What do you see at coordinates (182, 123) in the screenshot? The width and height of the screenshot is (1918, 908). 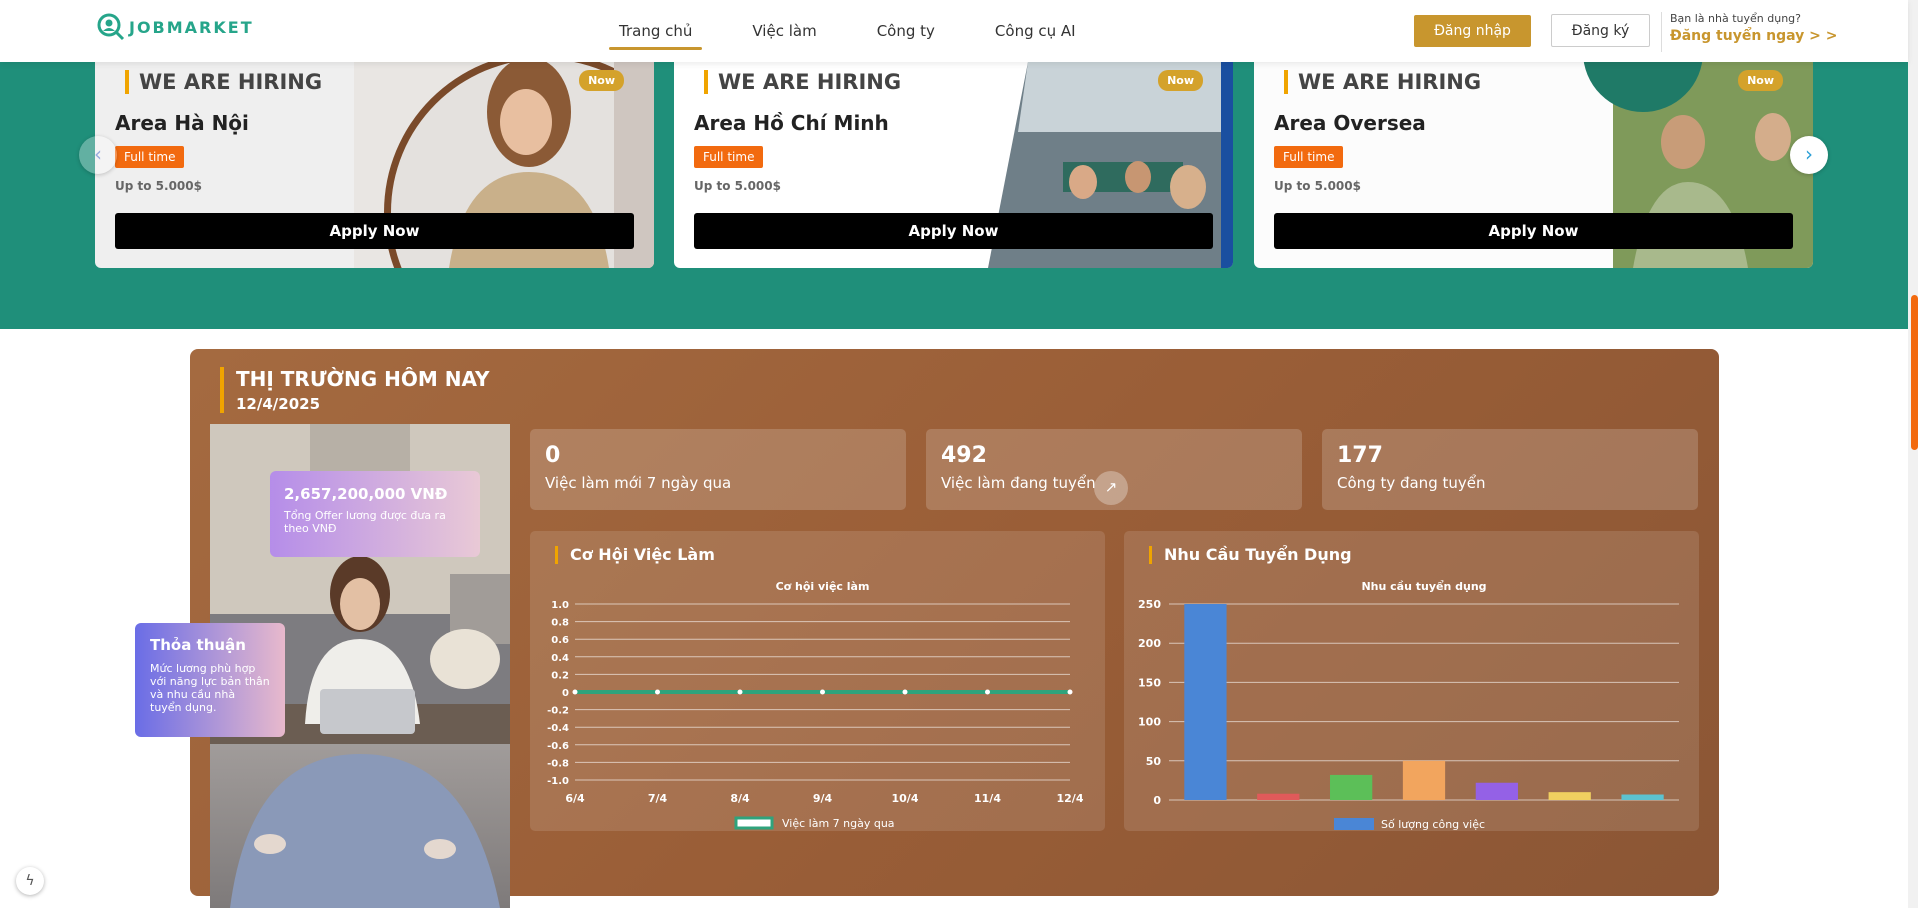 I see `area-title: Area Hà Nội` at bounding box center [182, 123].